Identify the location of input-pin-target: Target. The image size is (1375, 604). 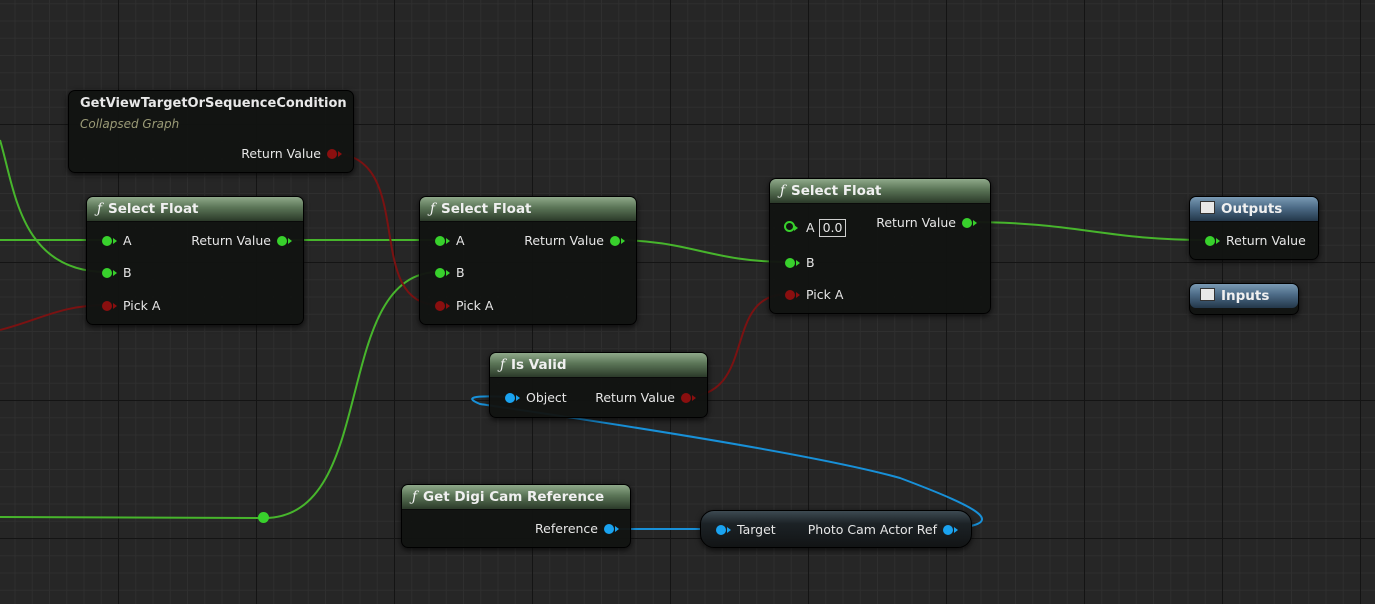
(746, 530).